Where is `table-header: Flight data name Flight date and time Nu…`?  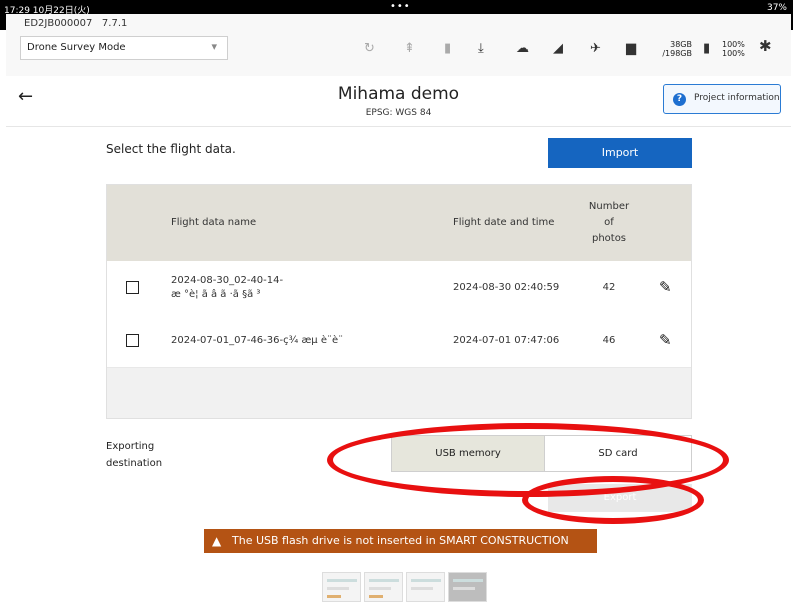
table-header: Flight data name Flight date and time Nu… is located at coordinates (399, 223).